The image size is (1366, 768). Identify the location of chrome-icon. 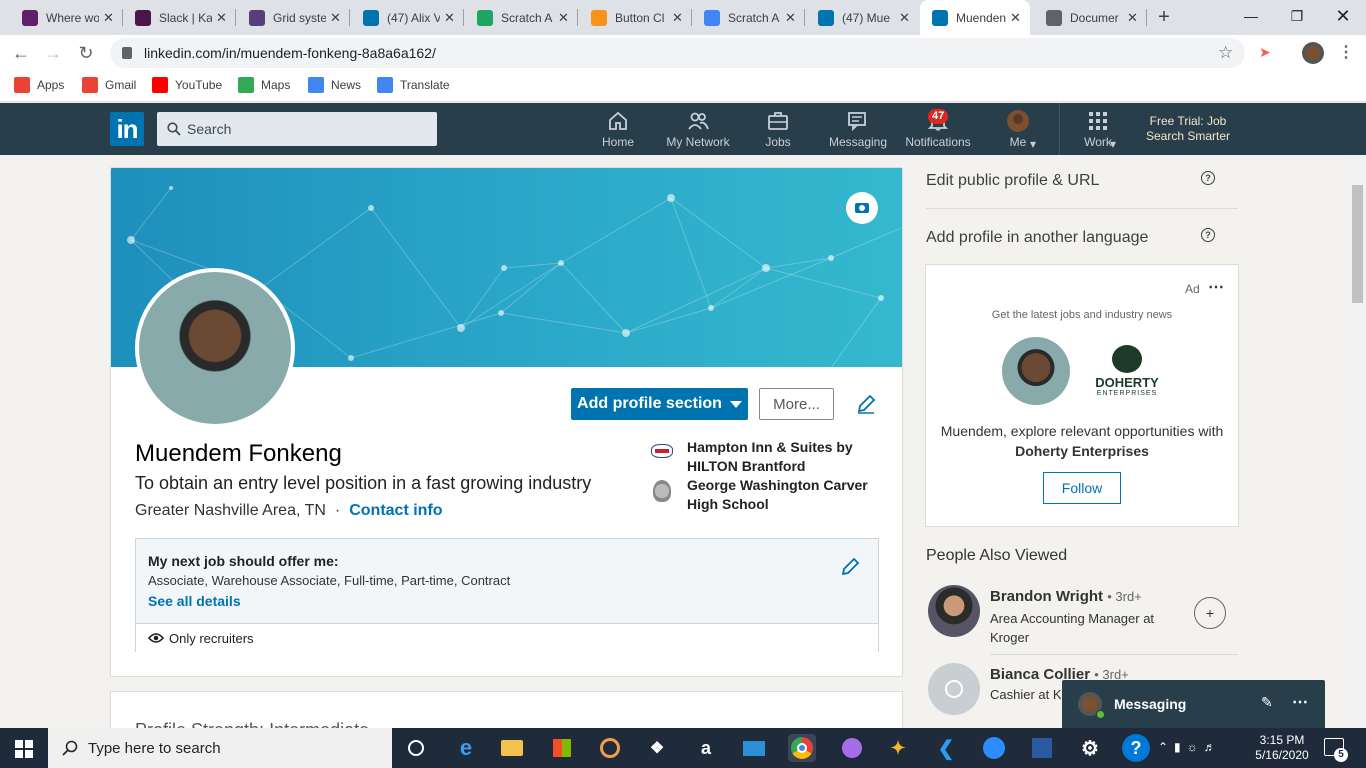
(802, 748).